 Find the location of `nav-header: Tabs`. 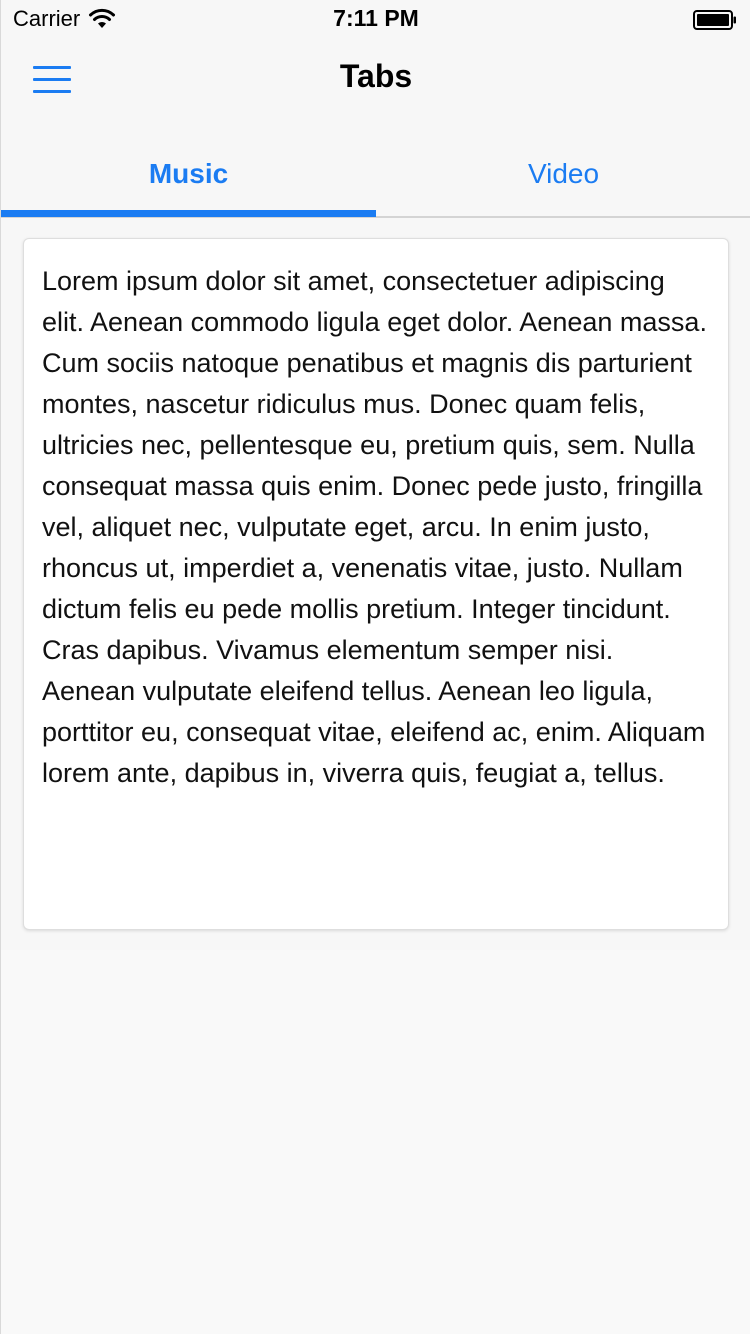

nav-header: Tabs is located at coordinates (375, 80).